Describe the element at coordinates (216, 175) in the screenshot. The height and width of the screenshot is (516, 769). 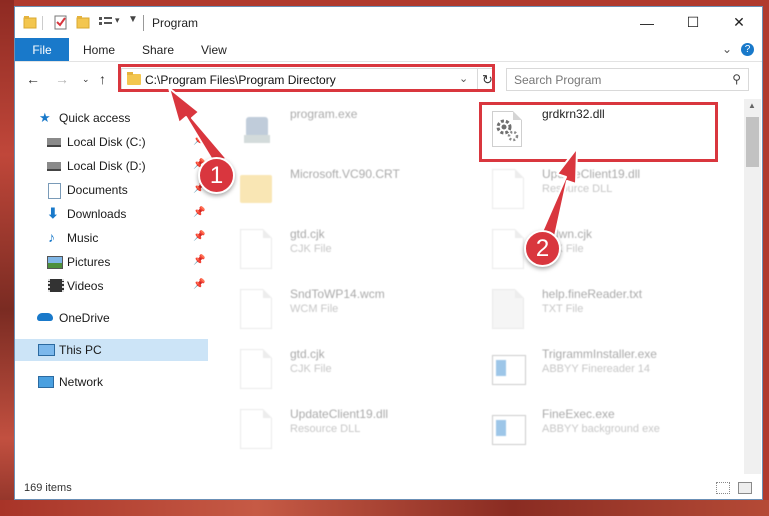
I see `step-1-badge: 1` at that location.